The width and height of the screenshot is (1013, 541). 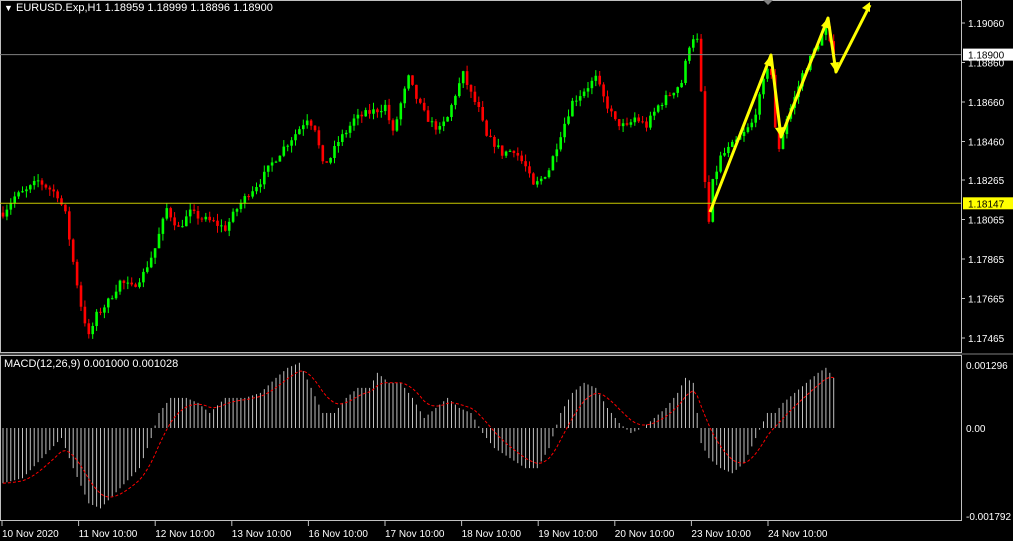 What do you see at coordinates (721, 534) in the screenshot?
I see `time-tick-label: 23 Nov 10:00` at bounding box center [721, 534].